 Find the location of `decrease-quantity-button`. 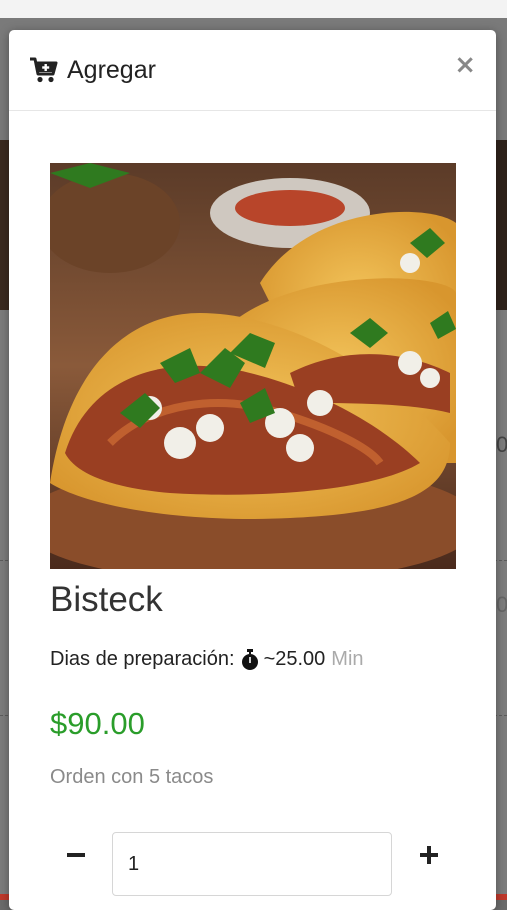

decrease-quantity-button is located at coordinates (75, 854).